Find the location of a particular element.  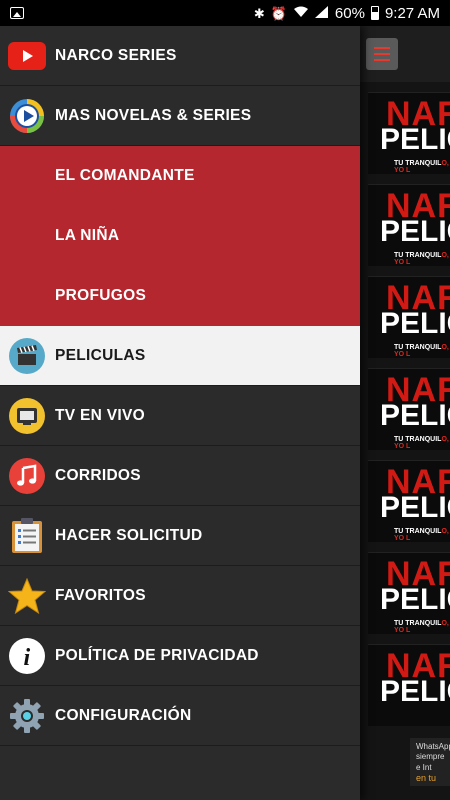

media-player-icon is located at coordinates (27, 116).